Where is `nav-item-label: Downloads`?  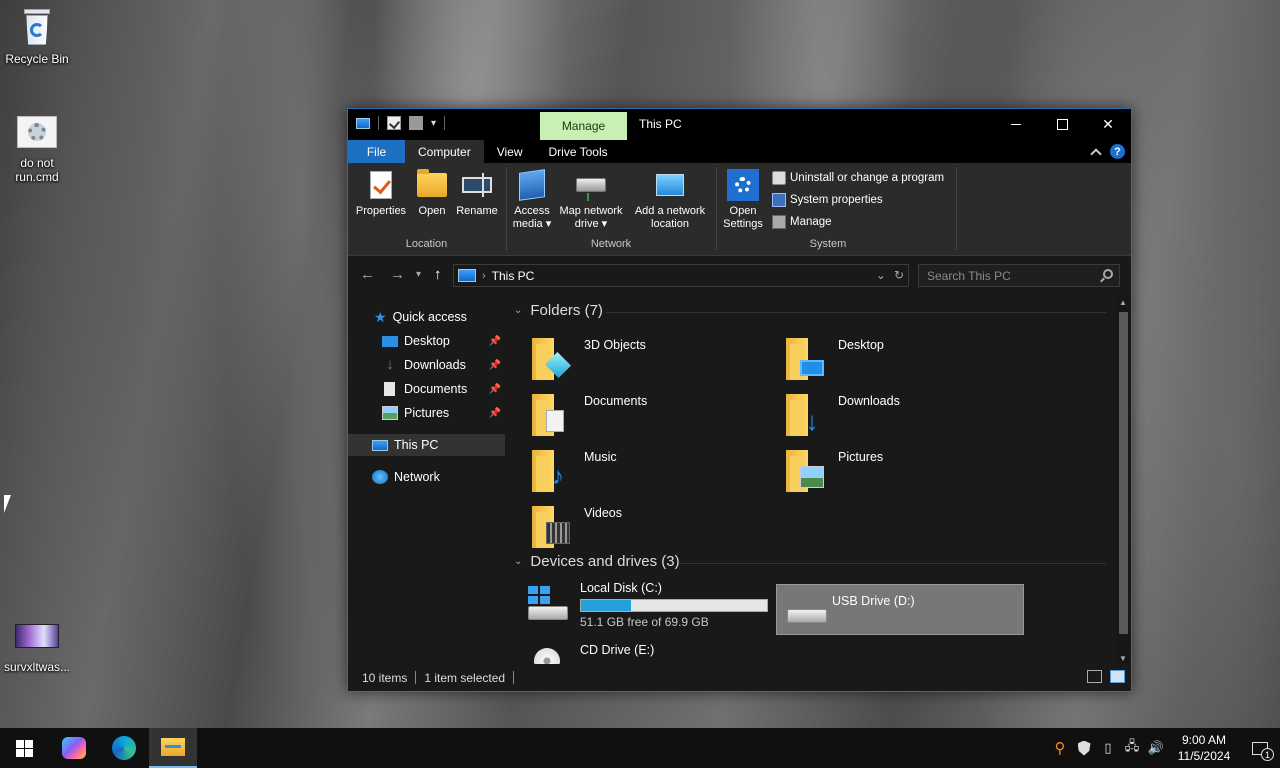
nav-item-label: Downloads is located at coordinates (435, 365).